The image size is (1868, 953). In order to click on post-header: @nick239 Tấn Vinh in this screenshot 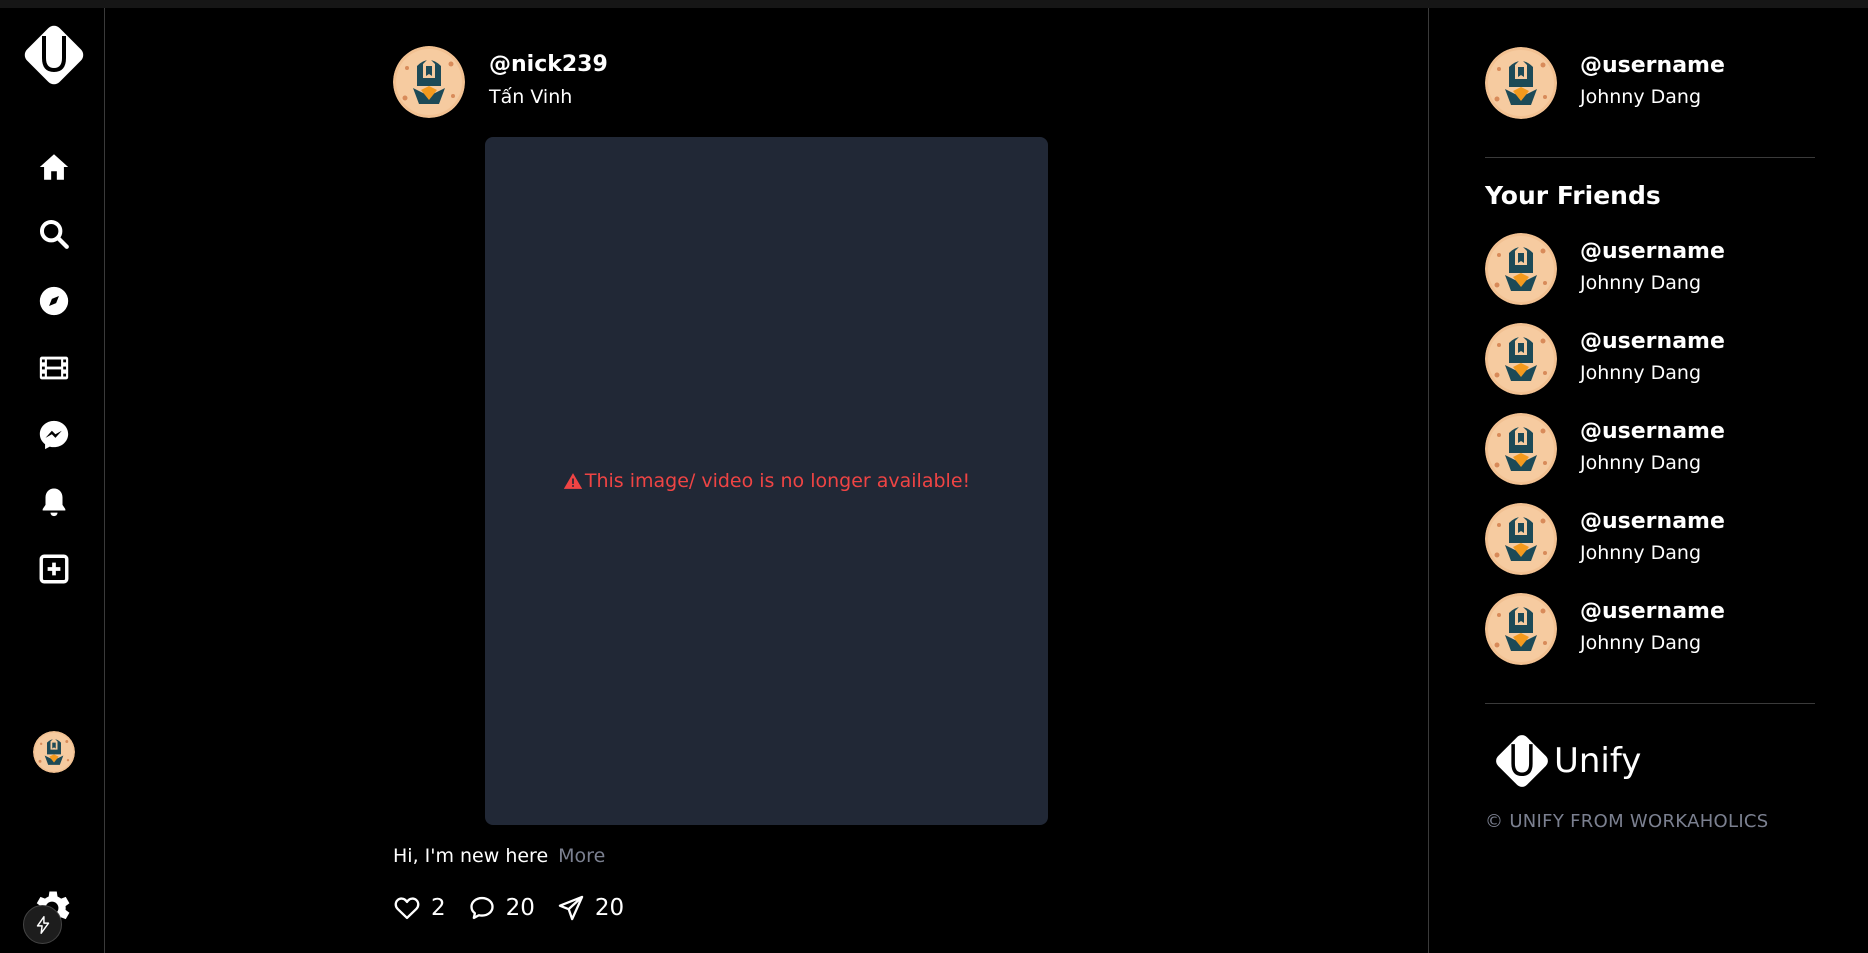, I will do `click(773, 82)`.